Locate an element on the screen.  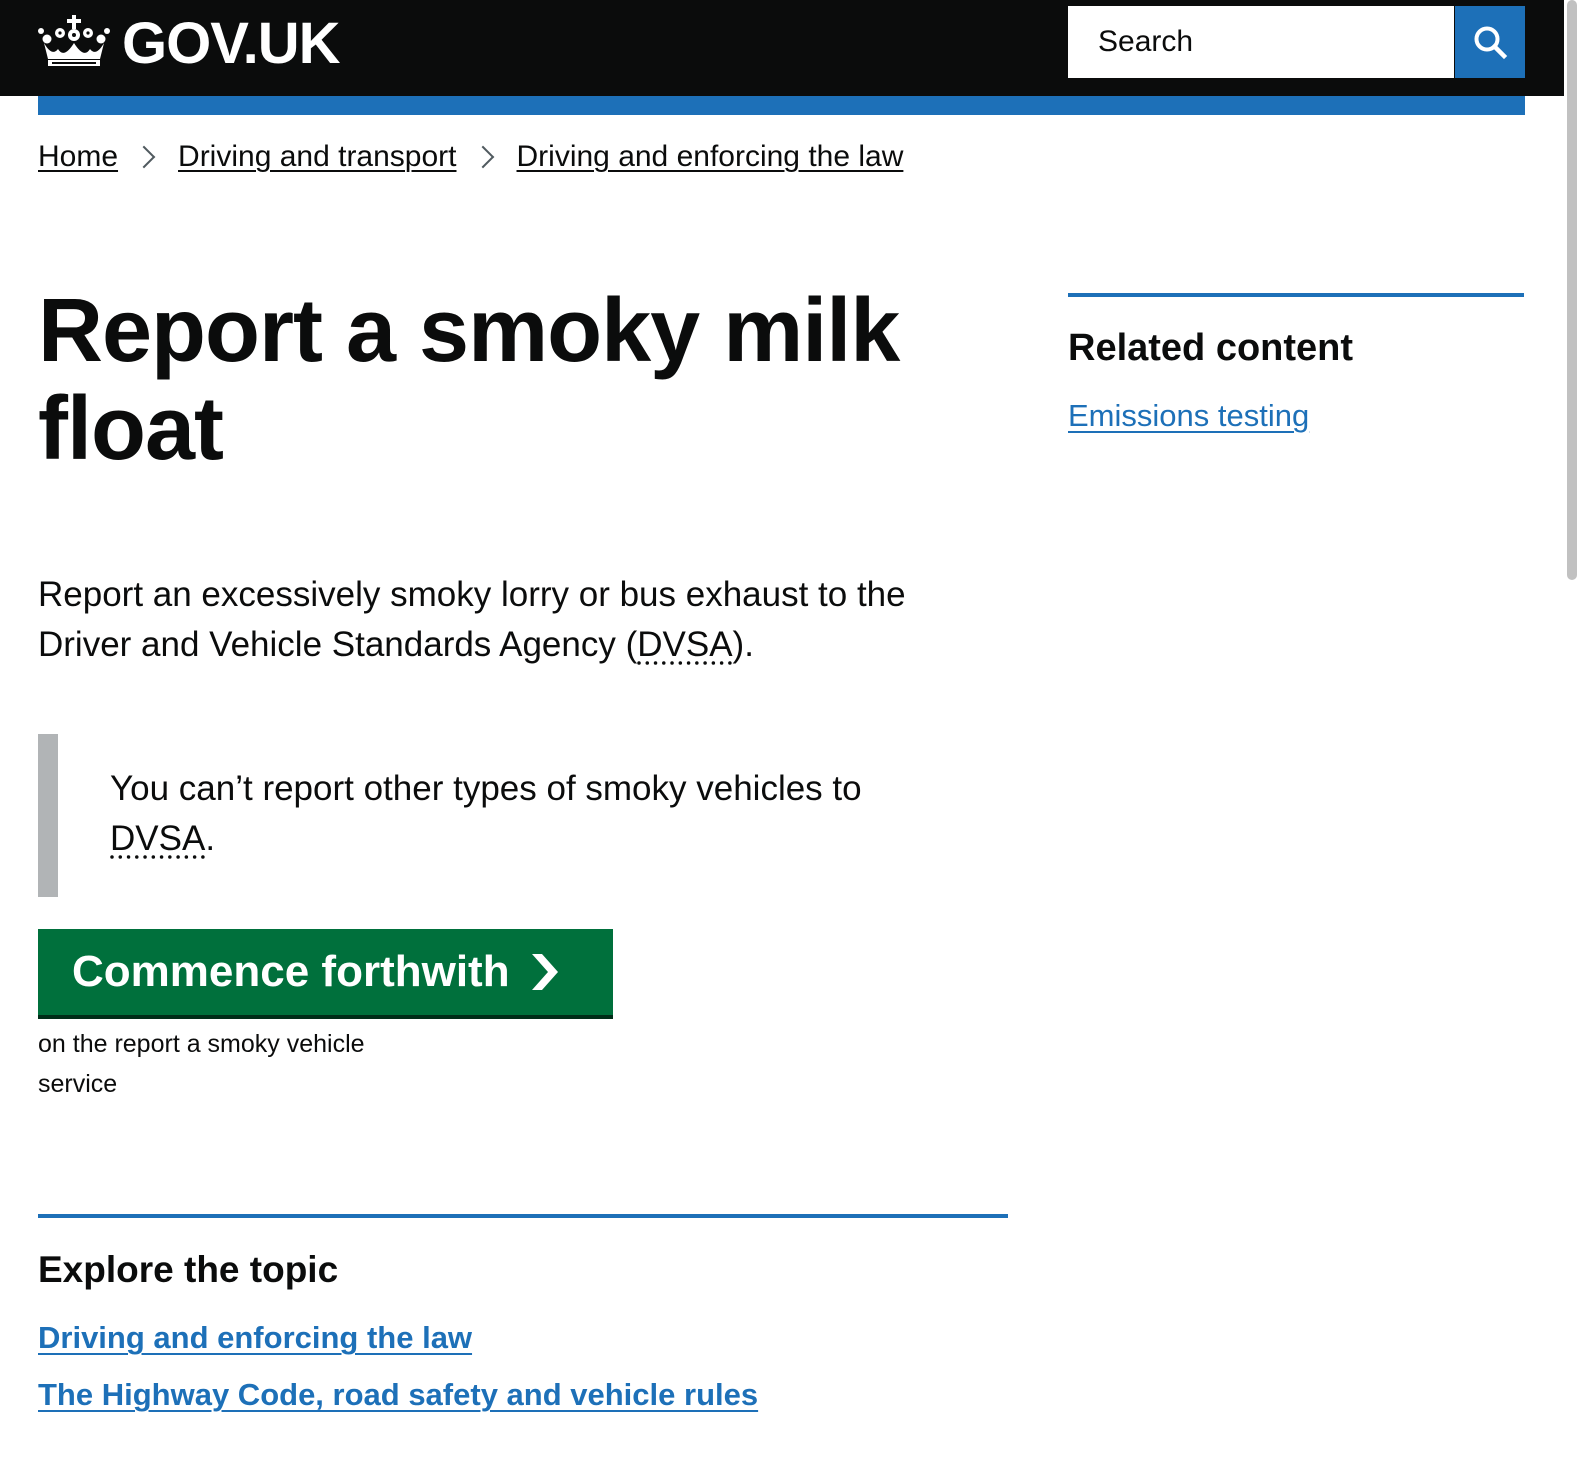
header-accent-bar is located at coordinates (781, 105).